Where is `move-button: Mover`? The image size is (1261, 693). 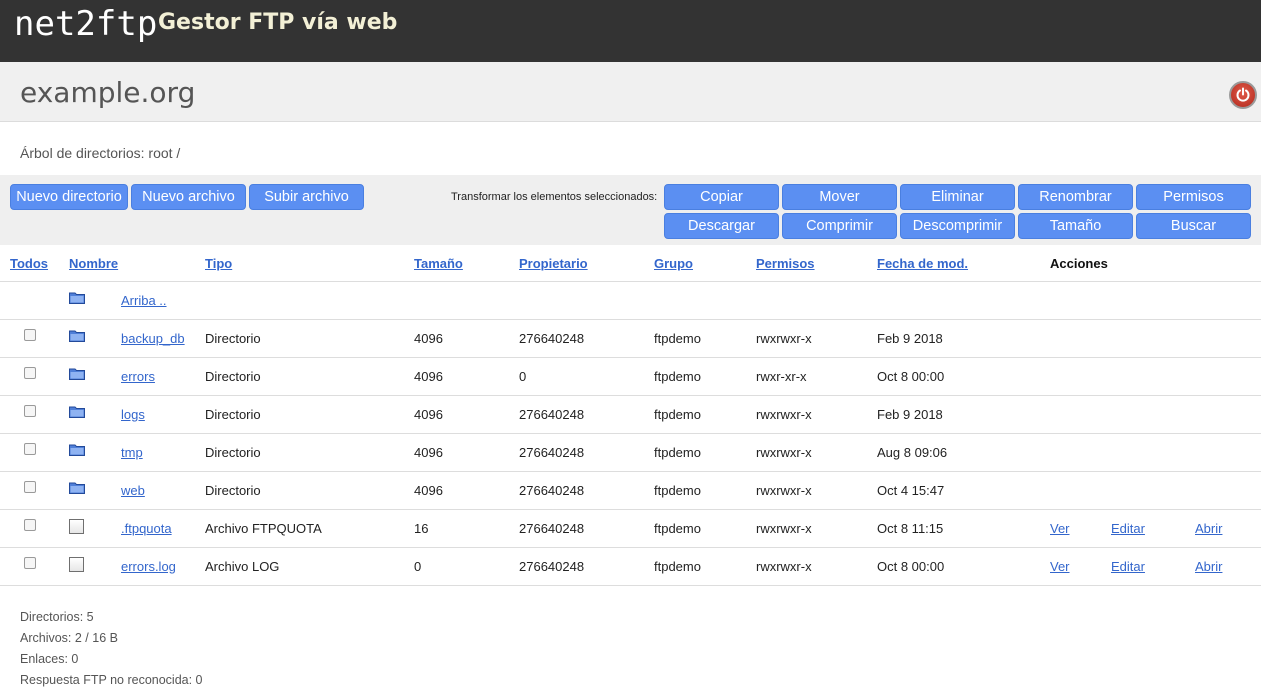 move-button: Mover is located at coordinates (839, 197).